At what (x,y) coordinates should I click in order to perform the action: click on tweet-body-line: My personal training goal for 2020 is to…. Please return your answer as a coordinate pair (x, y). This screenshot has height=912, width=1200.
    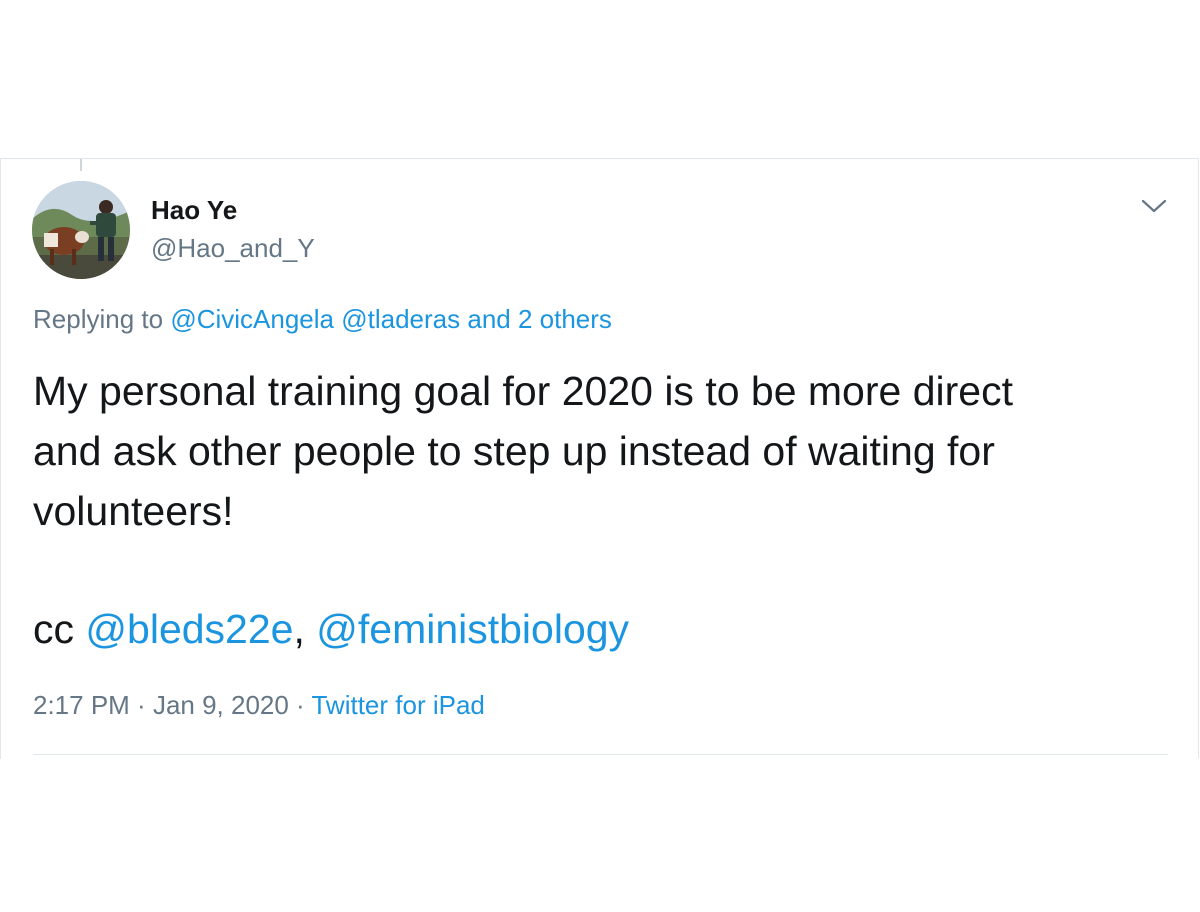
    Looking at the image, I should click on (523, 391).